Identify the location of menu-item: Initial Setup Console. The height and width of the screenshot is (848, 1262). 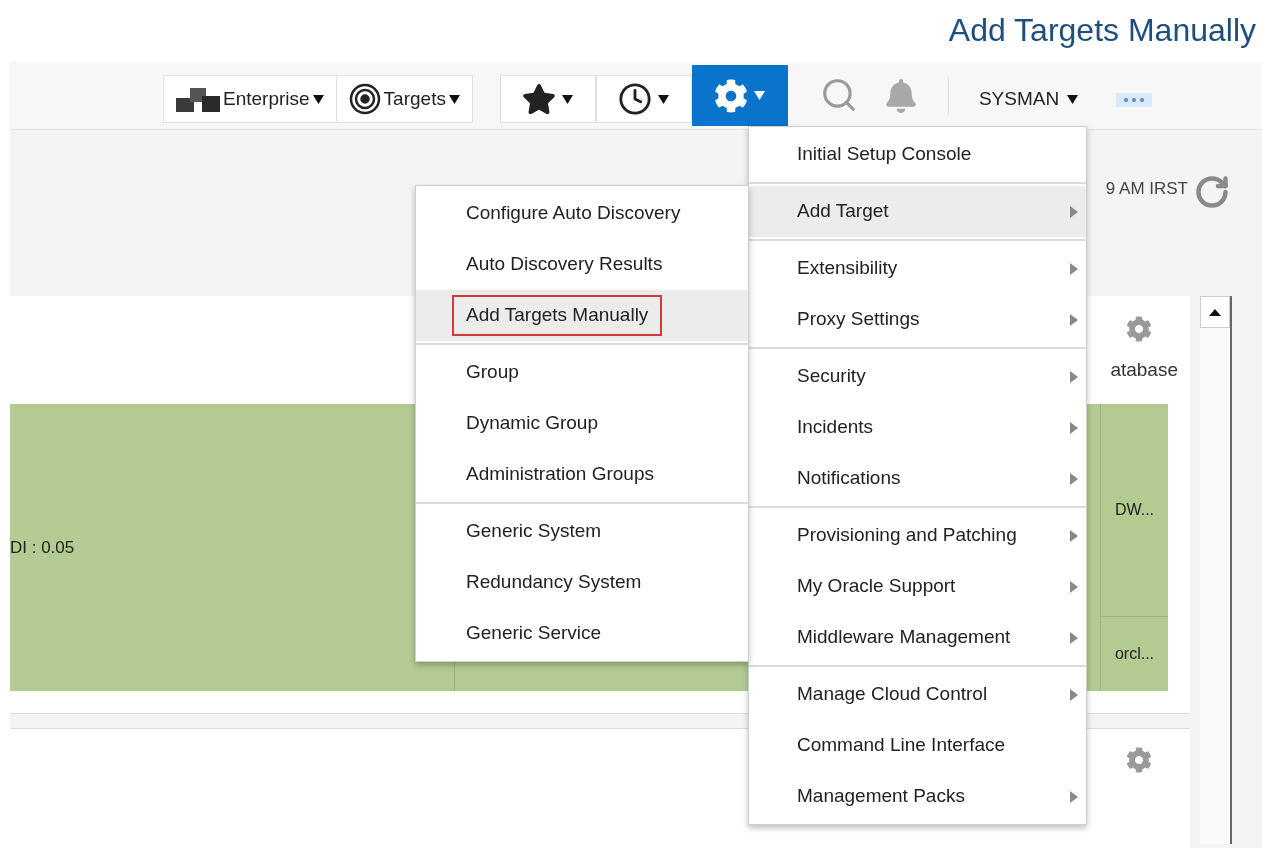
(917, 154).